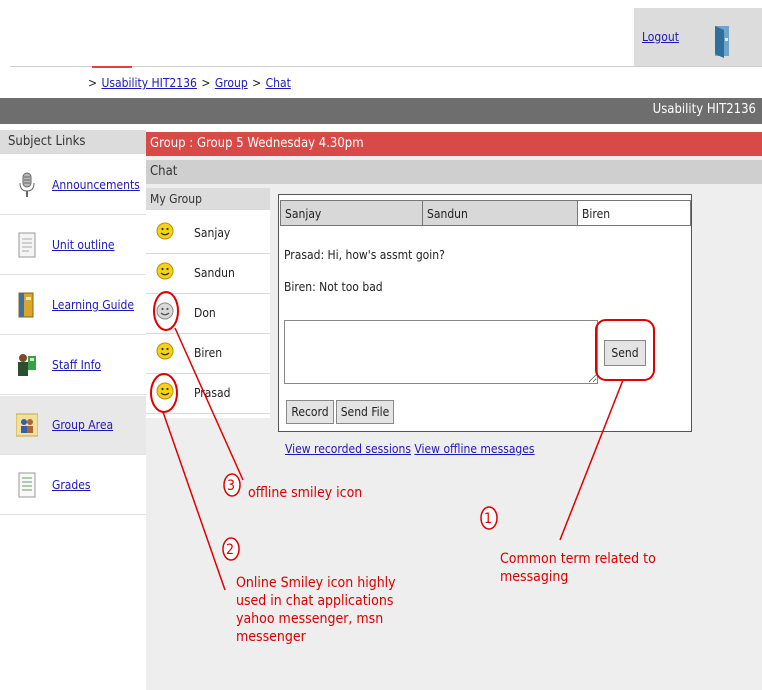  Describe the element at coordinates (488, 519) in the screenshot. I see `annotation-1-number: 1` at that location.